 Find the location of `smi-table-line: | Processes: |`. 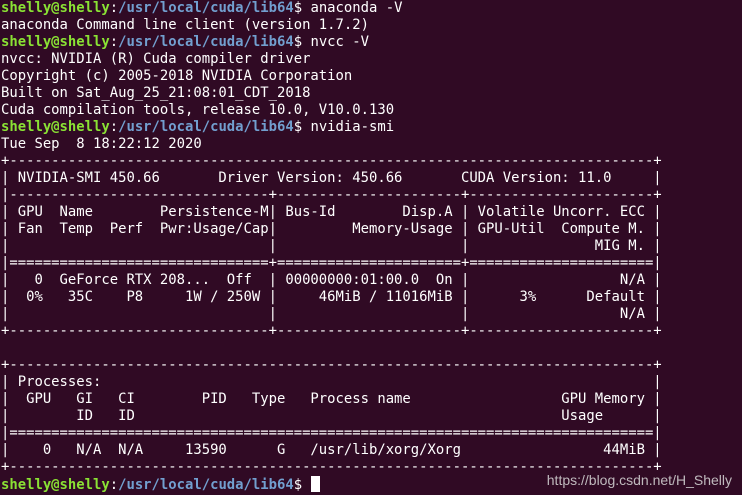

smi-table-line: | Processes: | is located at coordinates (331, 382).